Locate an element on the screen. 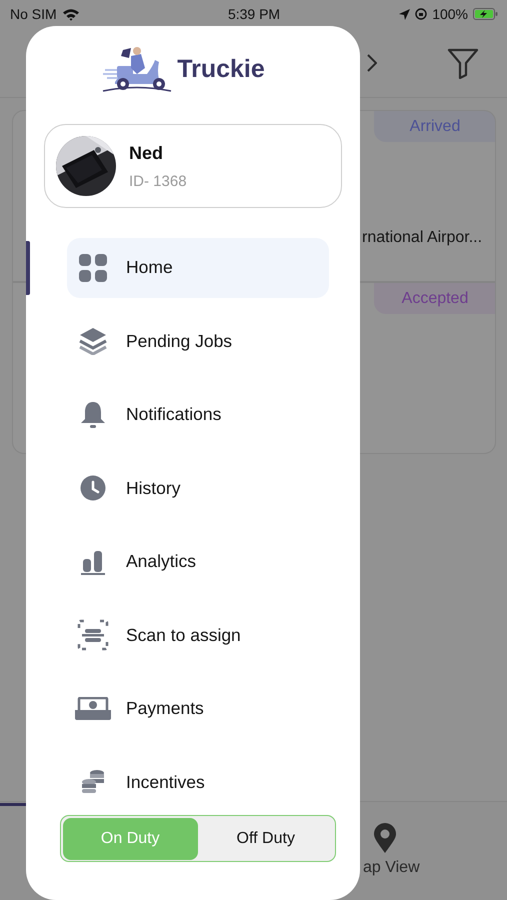 This screenshot has width=507, height=900. clock-icon is located at coordinates (93, 488).